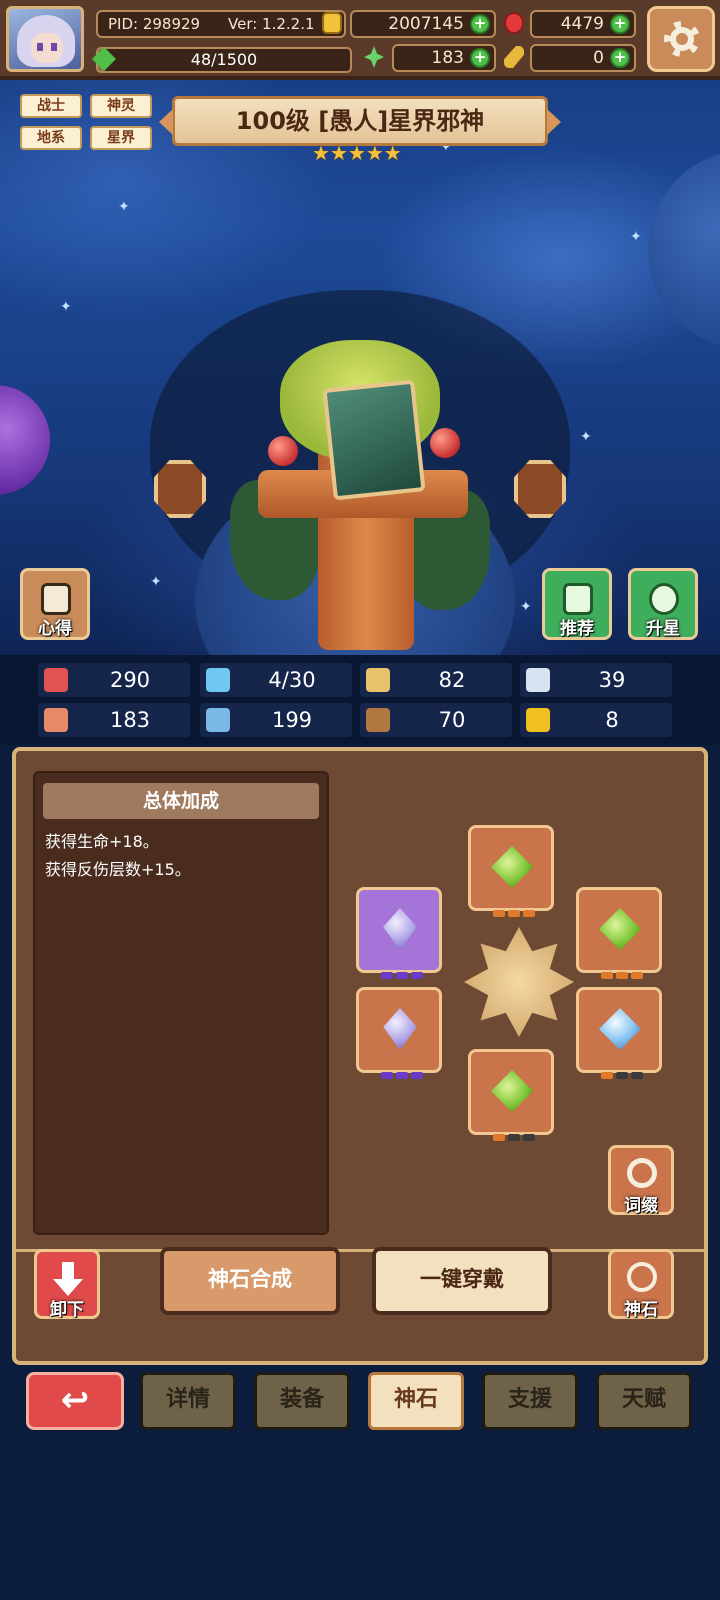 The image size is (720, 1600). What do you see at coordinates (570, 58) in the screenshot?
I see `key-counter: 0 +` at bounding box center [570, 58].